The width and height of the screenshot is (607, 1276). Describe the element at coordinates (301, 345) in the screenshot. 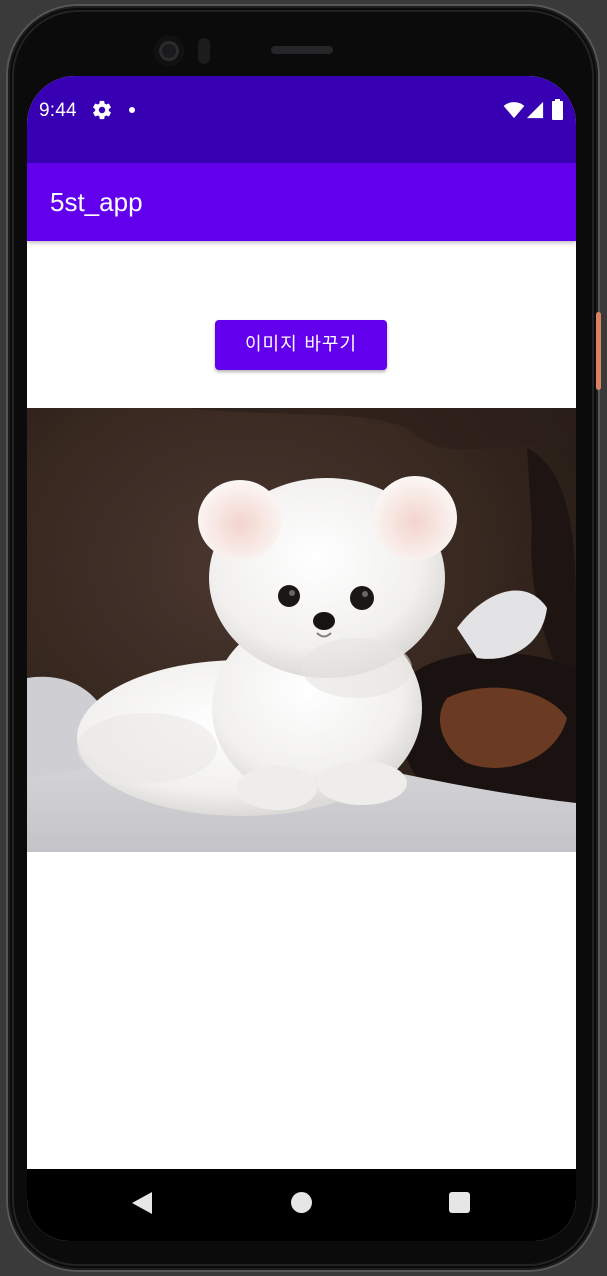

I see `change-image-button: 이미지 바꾸기` at that location.